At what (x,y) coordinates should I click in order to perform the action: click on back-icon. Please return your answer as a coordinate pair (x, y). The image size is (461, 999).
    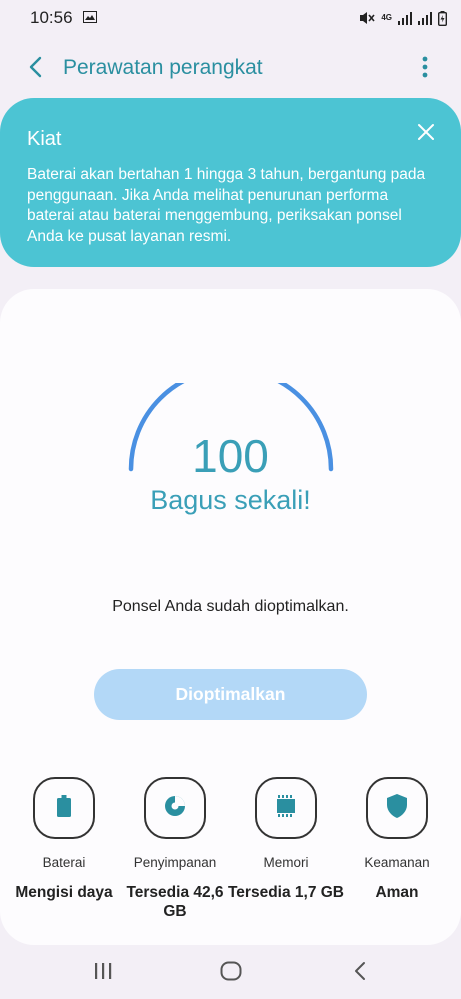
    Looking at the image, I should click on (360, 973).